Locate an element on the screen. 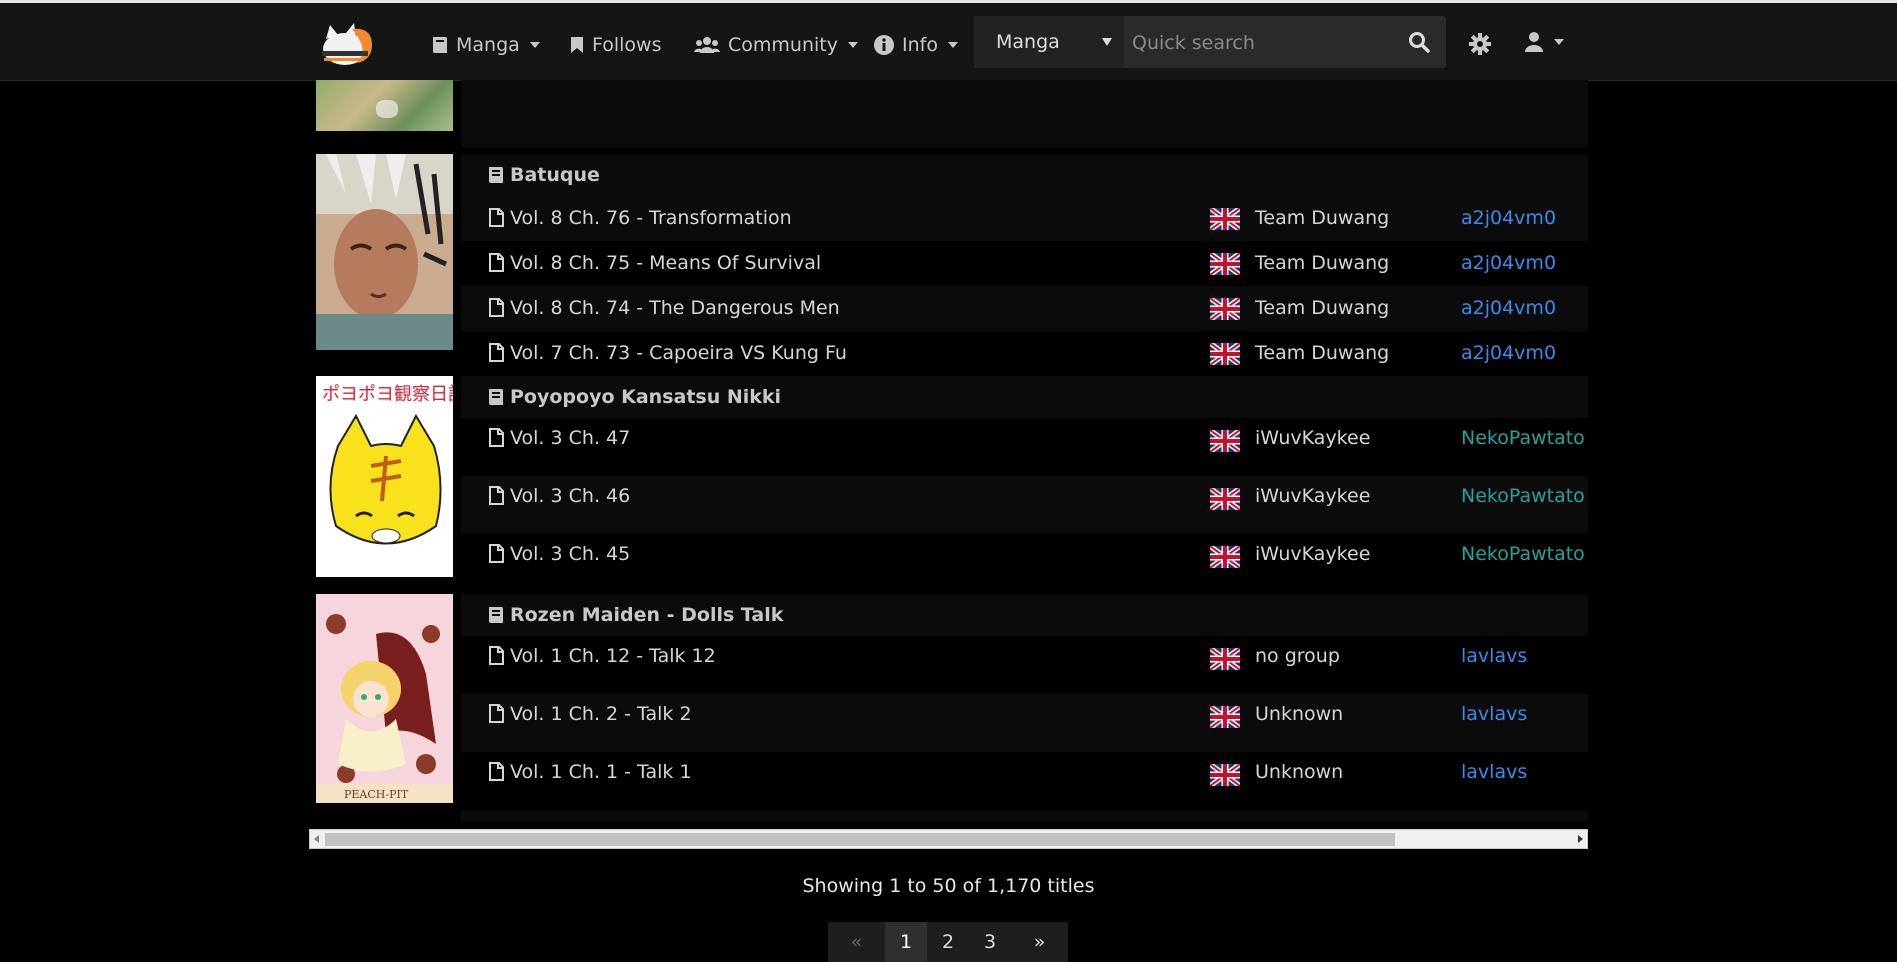 Image resolution: width=1897 pixels, height=962 pixels. results-count-text: Showing 1 to 50 of 1,170 titles is located at coordinates (948, 886).